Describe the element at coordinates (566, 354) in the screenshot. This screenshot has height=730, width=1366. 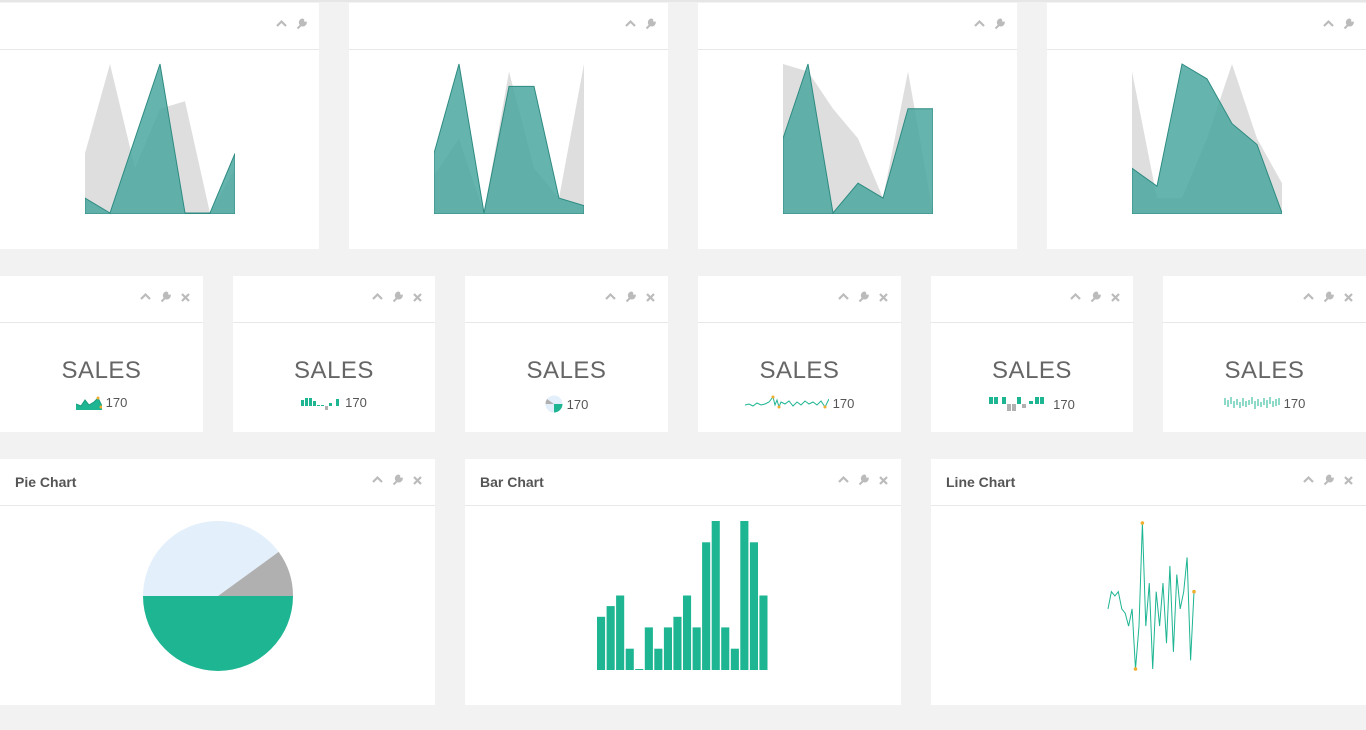
I see `sales-panel-3: SALES 170` at that location.